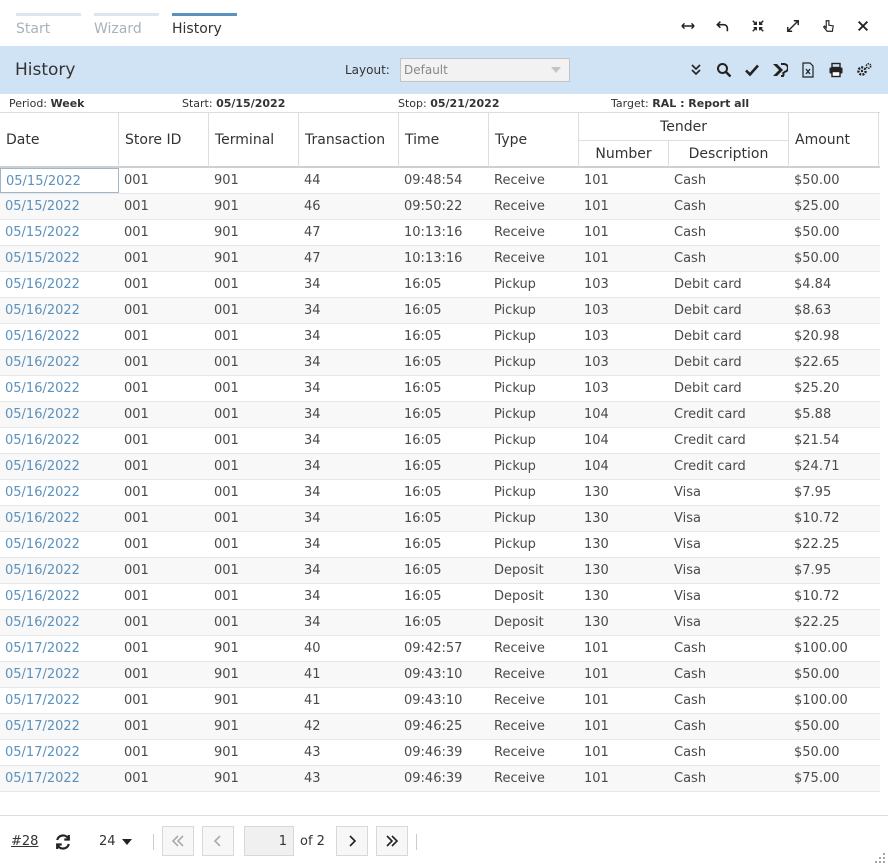  Describe the element at coordinates (836, 70) in the screenshot. I see `print-icon` at that location.